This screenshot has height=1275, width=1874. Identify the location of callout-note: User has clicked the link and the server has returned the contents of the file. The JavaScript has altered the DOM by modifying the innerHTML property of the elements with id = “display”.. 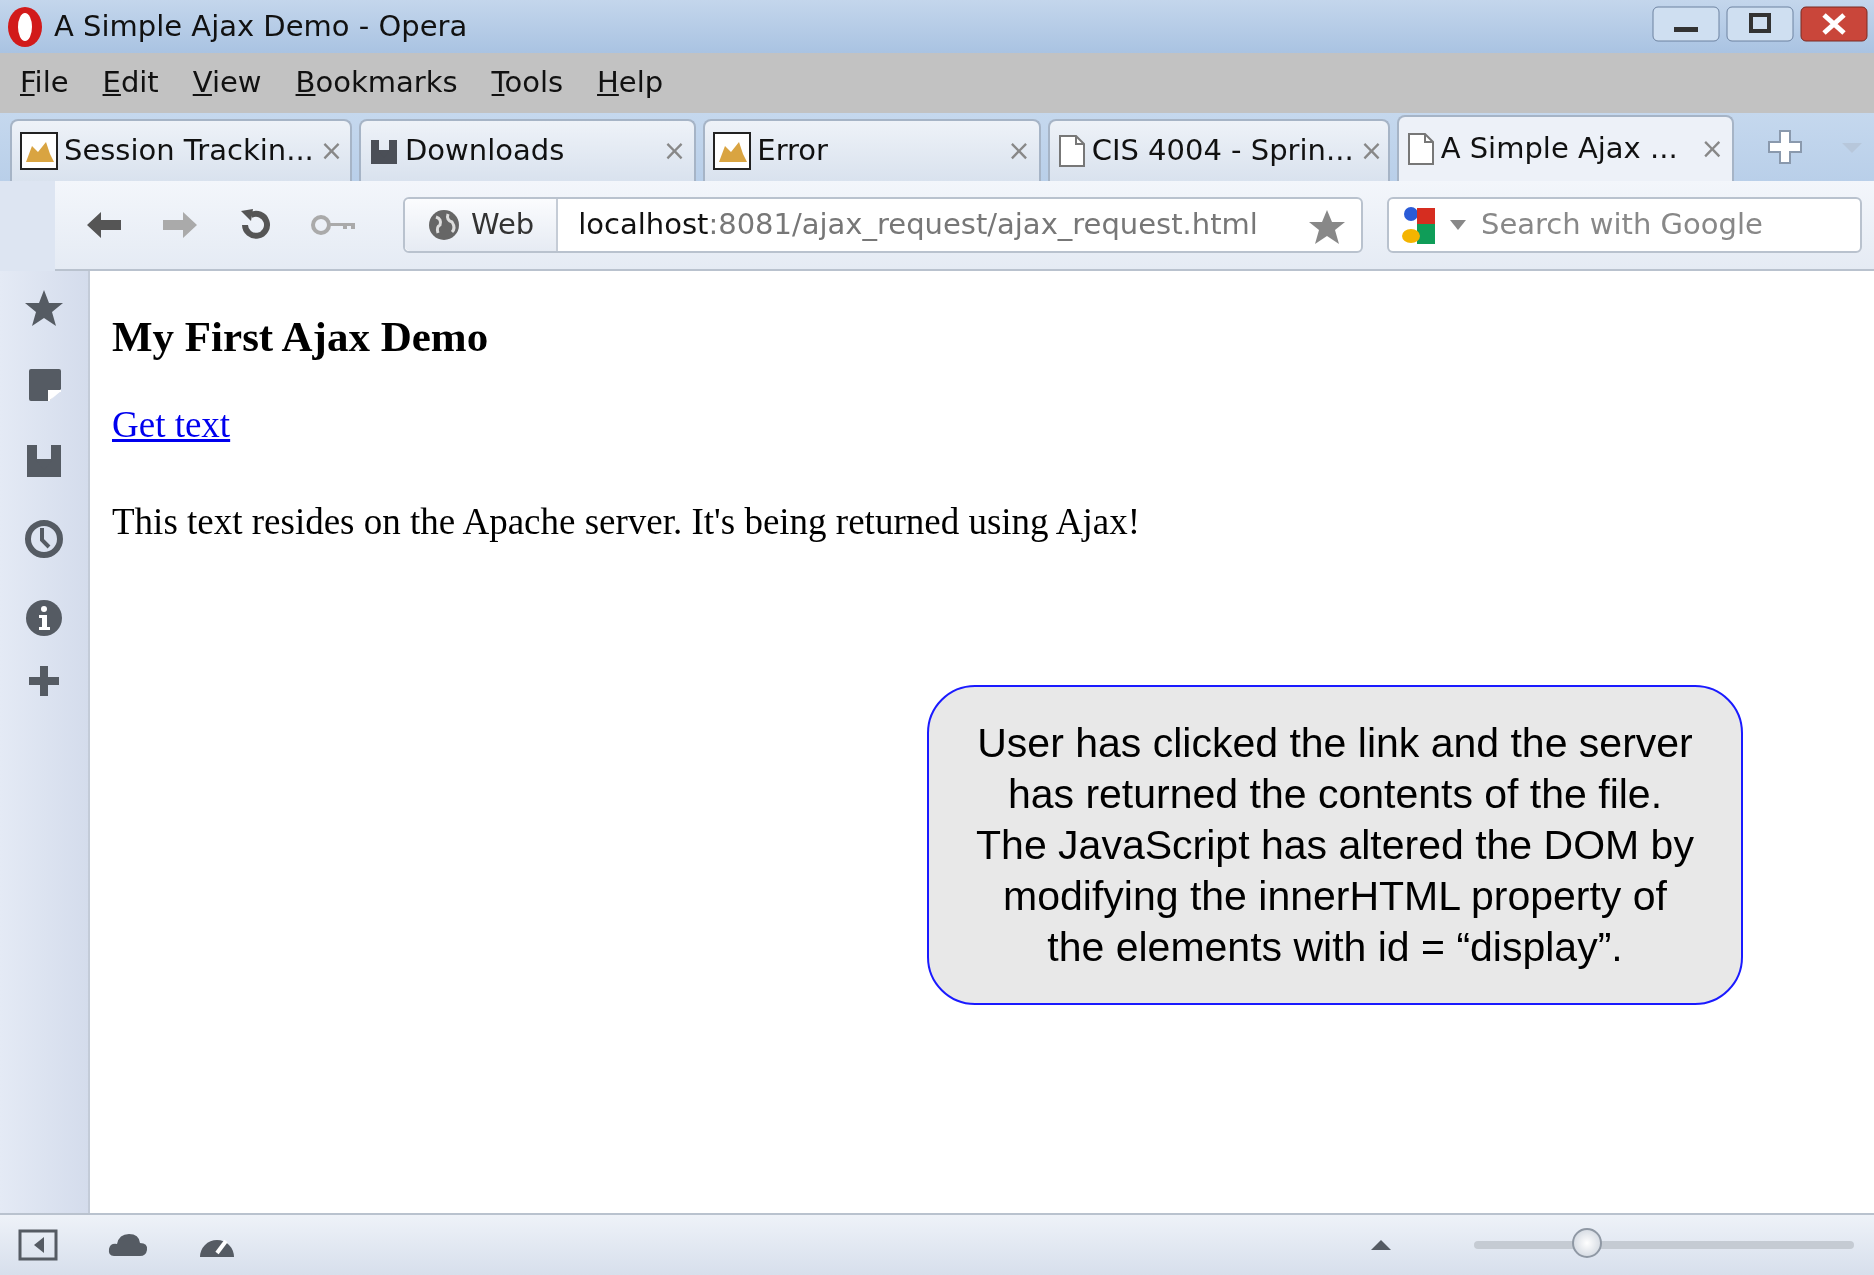
(1335, 845).